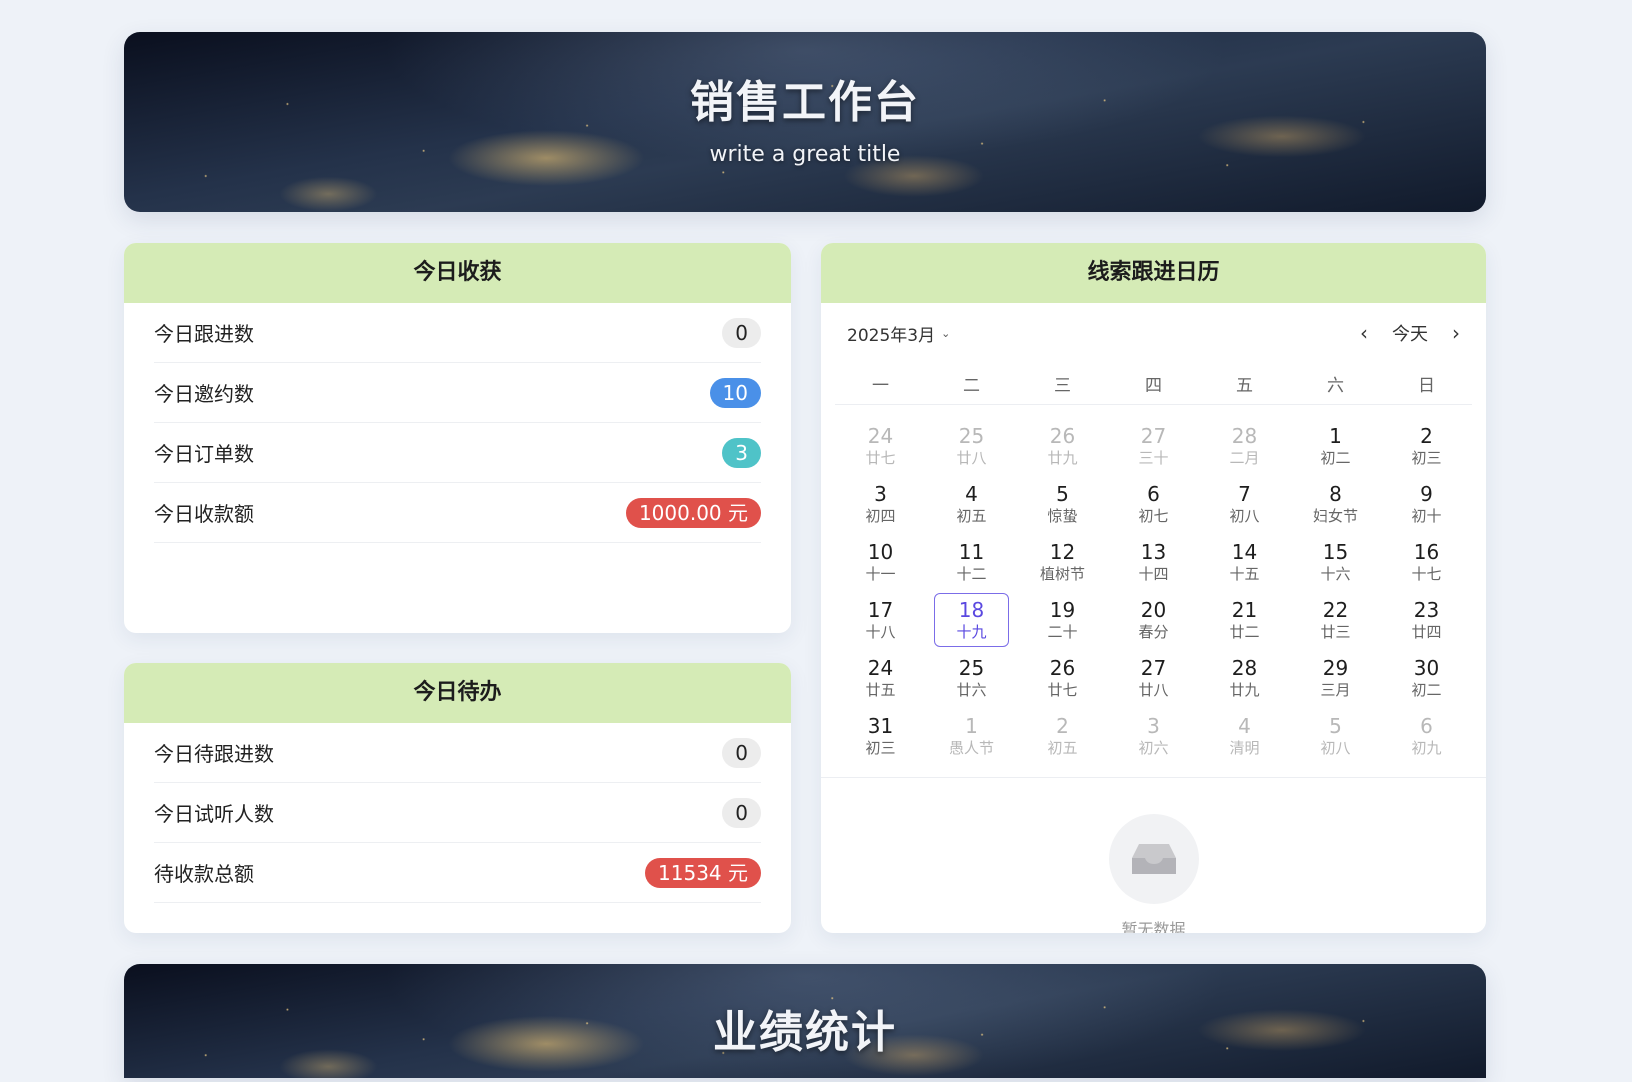 The height and width of the screenshot is (1082, 1632). What do you see at coordinates (1244, 610) in the screenshot?
I see `day-number: 21` at bounding box center [1244, 610].